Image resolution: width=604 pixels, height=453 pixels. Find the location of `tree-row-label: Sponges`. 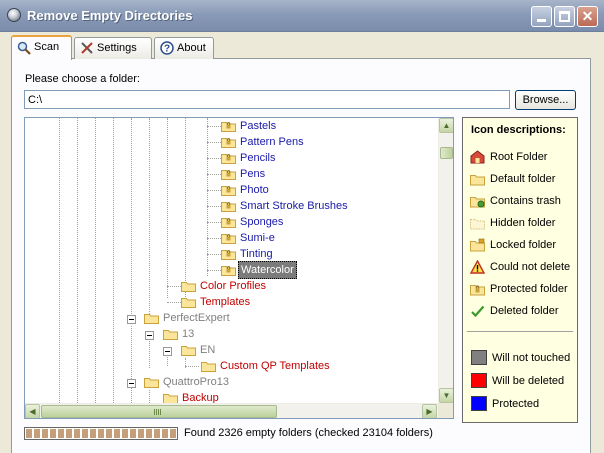

tree-row-label: Sponges is located at coordinates (262, 222).